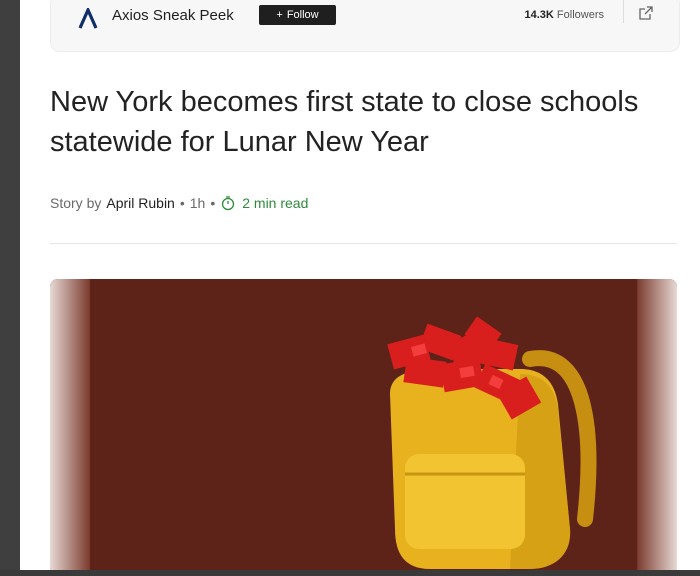  Describe the element at coordinates (140, 203) in the screenshot. I see `author-name: April Rubin` at that location.